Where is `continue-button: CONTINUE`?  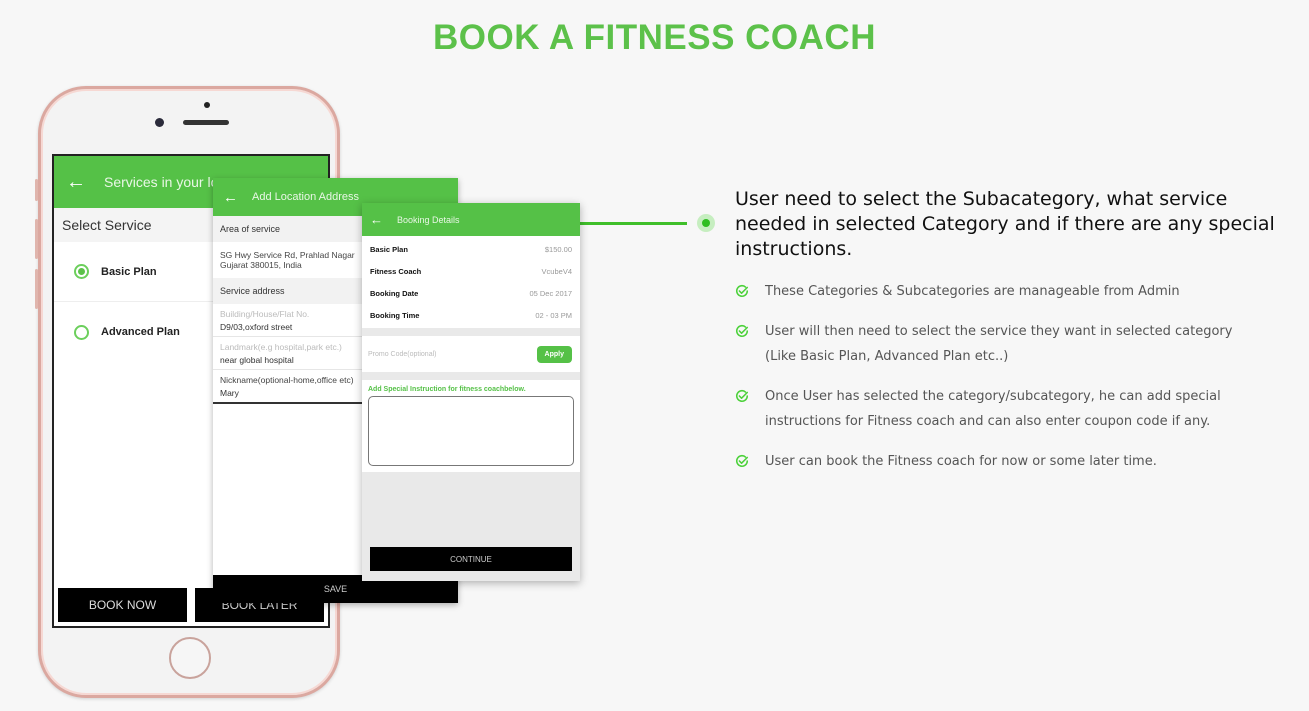 continue-button: CONTINUE is located at coordinates (471, 559).